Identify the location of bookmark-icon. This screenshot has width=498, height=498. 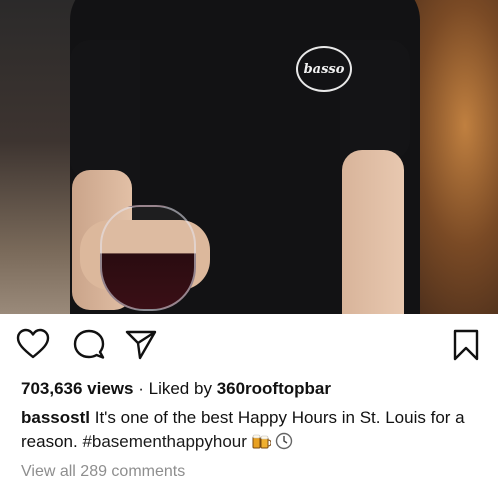
(466, 345).